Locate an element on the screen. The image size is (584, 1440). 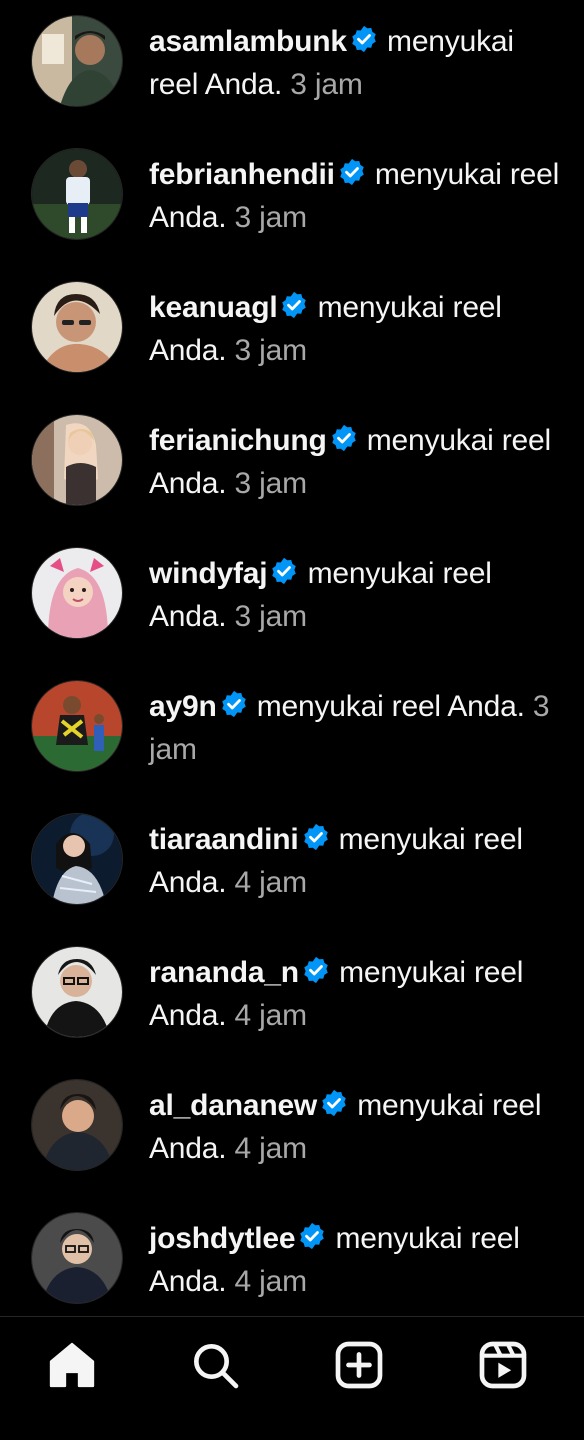
notification-text: rananda_n menyukai reel Anda. 4 jam is located at coordinates (359, 994).